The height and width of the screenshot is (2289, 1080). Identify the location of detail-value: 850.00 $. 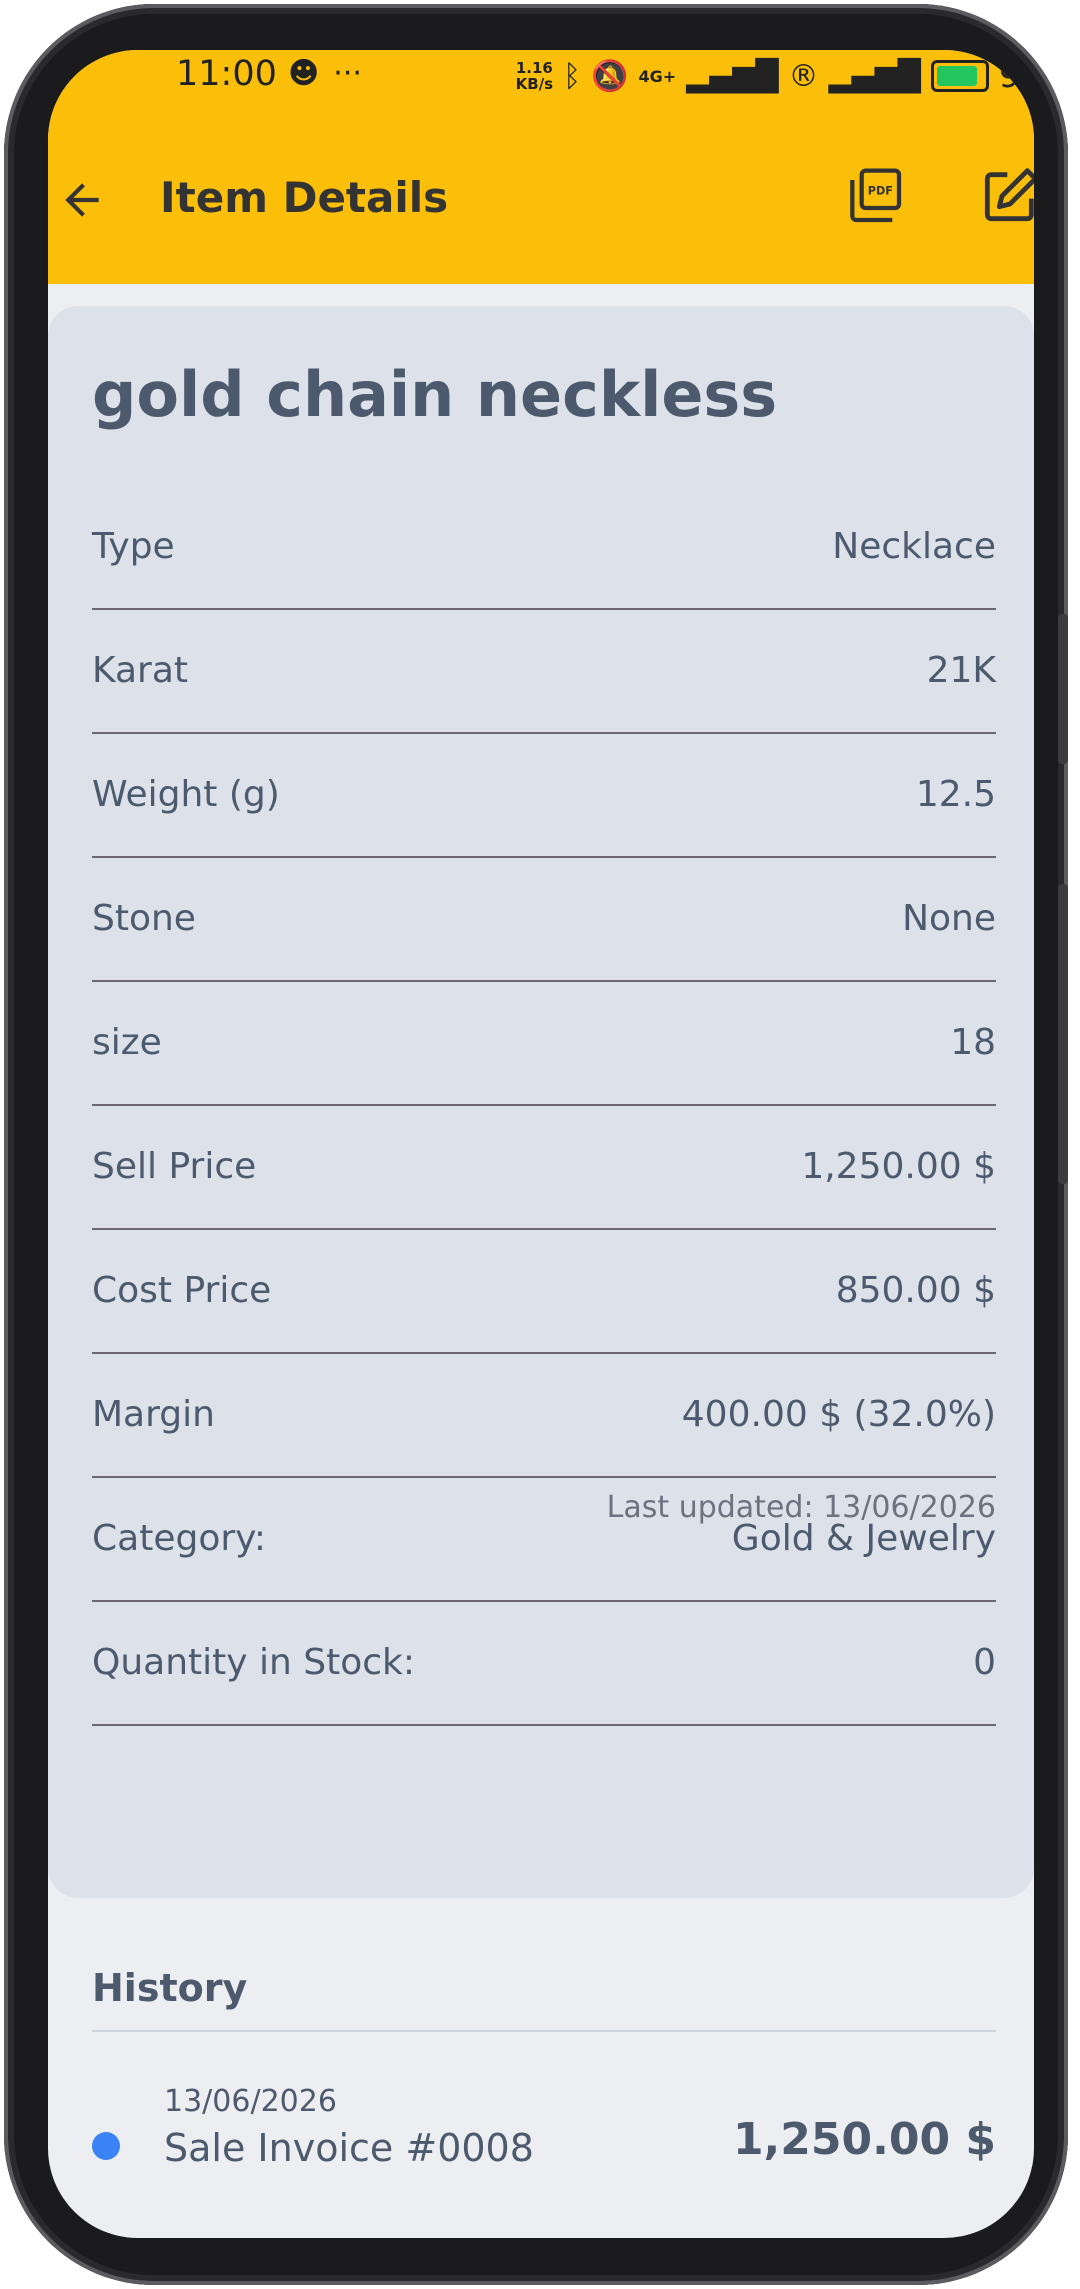
(915, 1290).